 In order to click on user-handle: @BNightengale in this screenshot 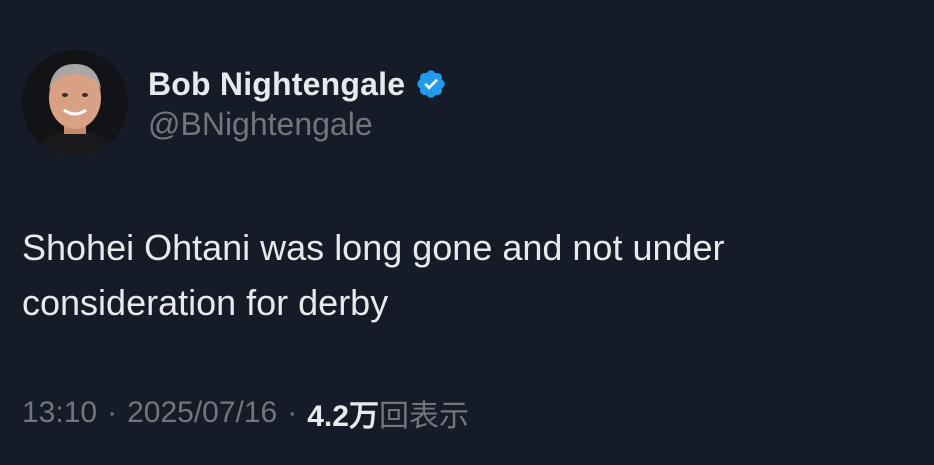, I will do `click(260, 124)`.